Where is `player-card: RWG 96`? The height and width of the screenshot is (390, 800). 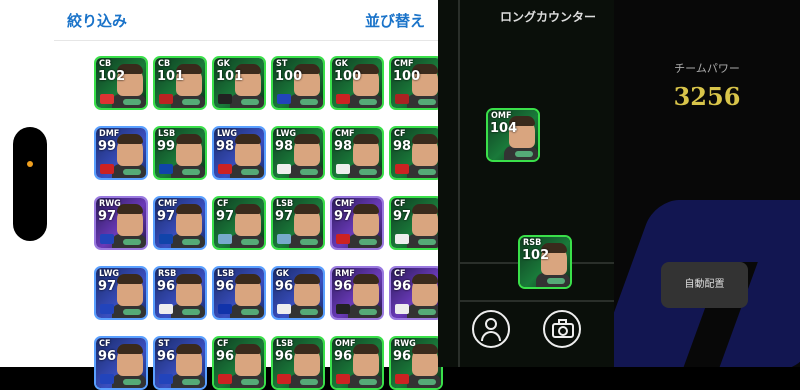 player-card: RWG 96 is located at coordinates (416, 363).